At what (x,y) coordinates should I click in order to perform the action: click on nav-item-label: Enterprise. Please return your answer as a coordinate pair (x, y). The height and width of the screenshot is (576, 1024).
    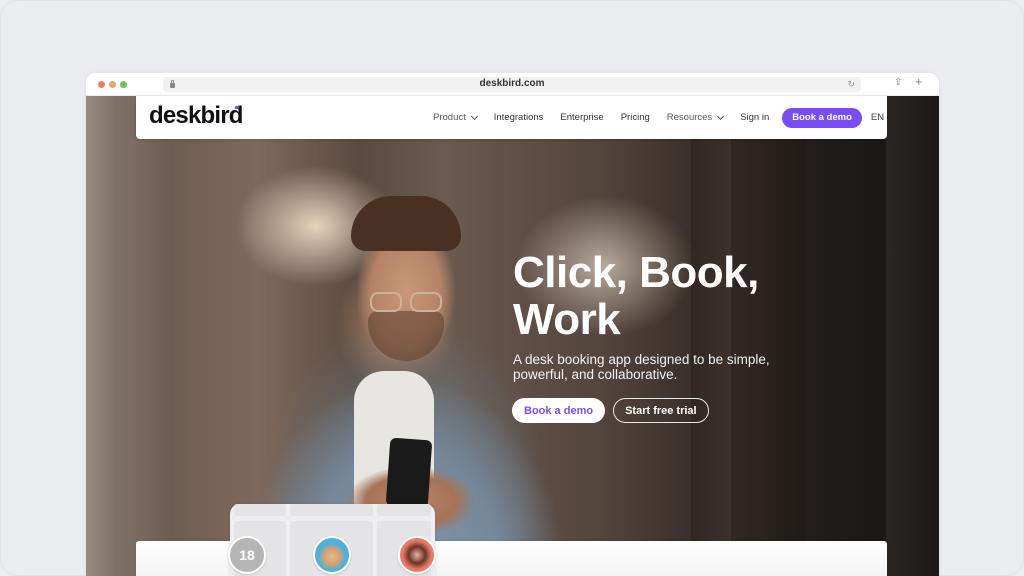
    Looking at the image, I should click on (582, 117).